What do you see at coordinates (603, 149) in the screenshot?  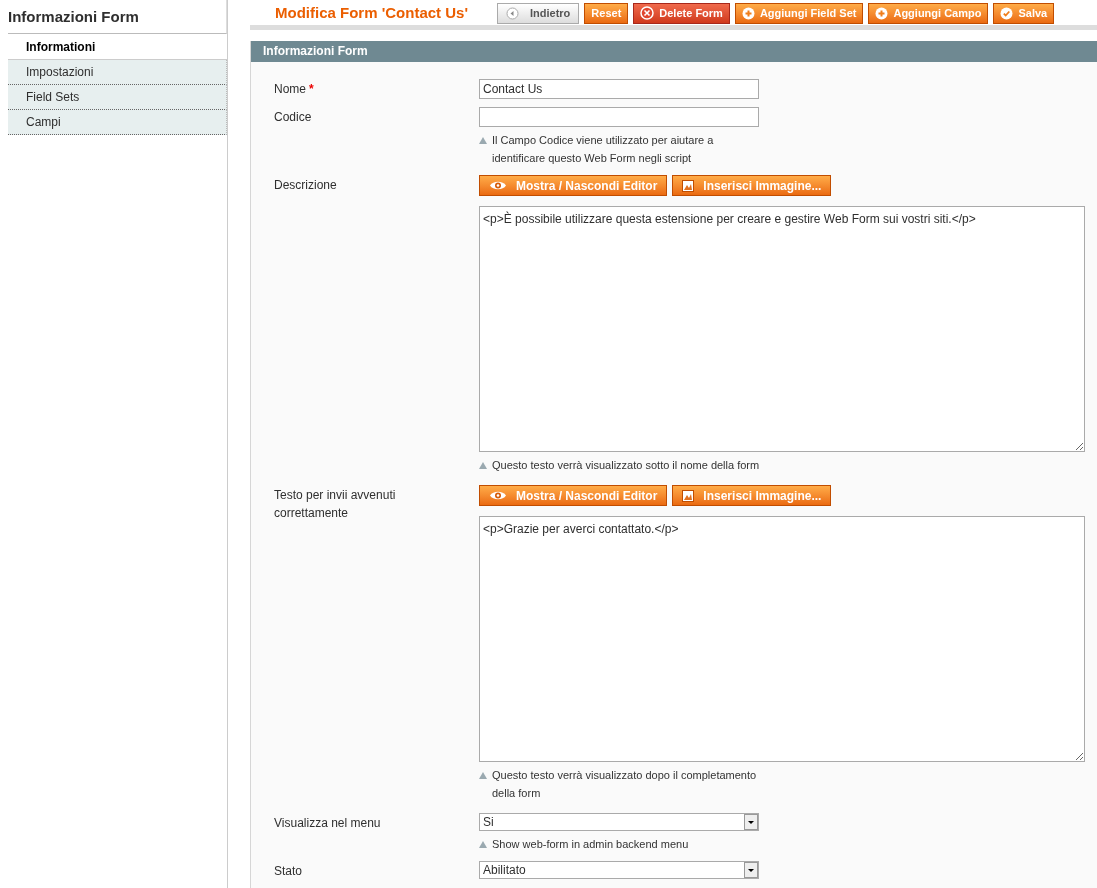 I see `field-note: Il Campo Codice viene utilizzato per aiutare a identificare questo Web Form negli script` at bounding box center [603, 149].